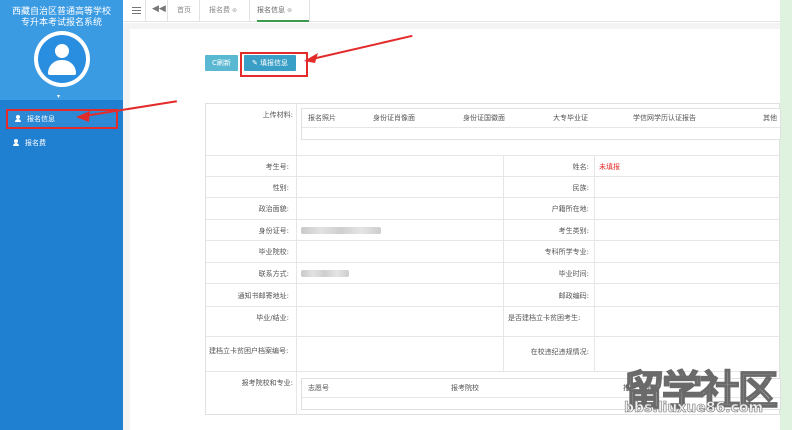 The height and width of the screenshot is (430, 792). What do you see at coordinates (61, 12) in the screenshot?
I see `system-title-line1: 西藏自治区普通高等学校` at bounding box center [61, 12].